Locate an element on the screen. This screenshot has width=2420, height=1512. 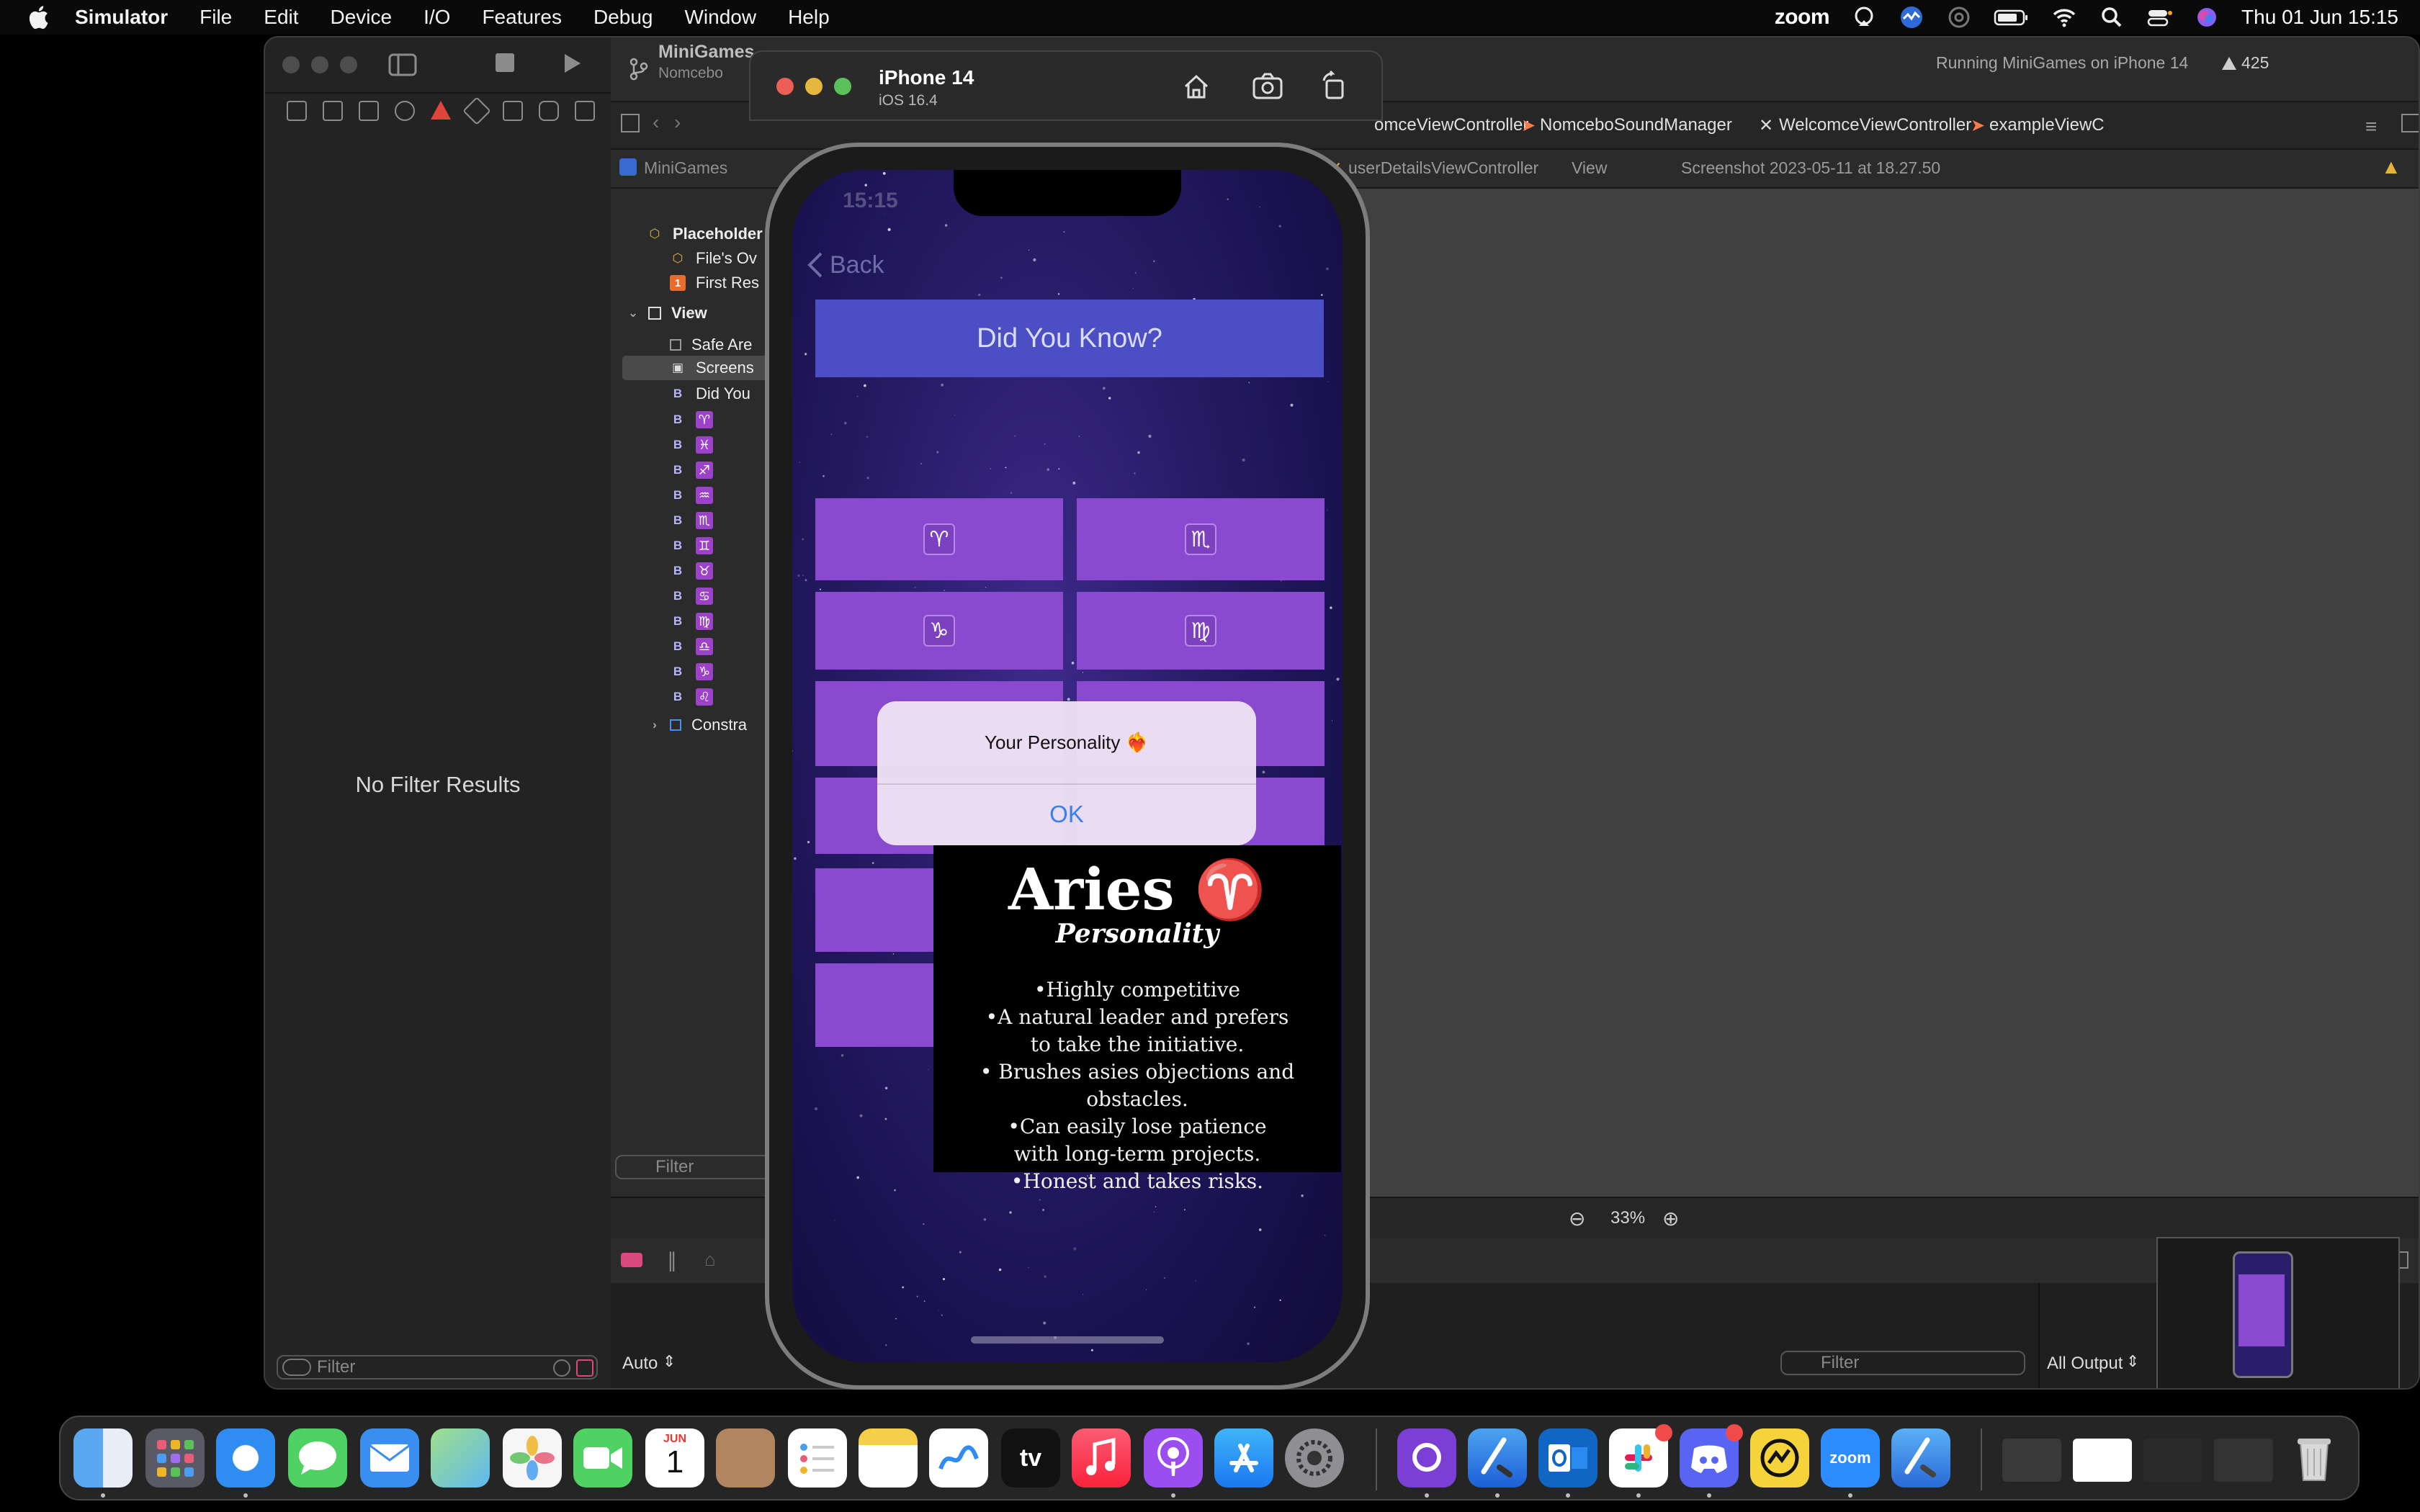
scheme-project-name: MiniGames is located at coordinates (706, 52).